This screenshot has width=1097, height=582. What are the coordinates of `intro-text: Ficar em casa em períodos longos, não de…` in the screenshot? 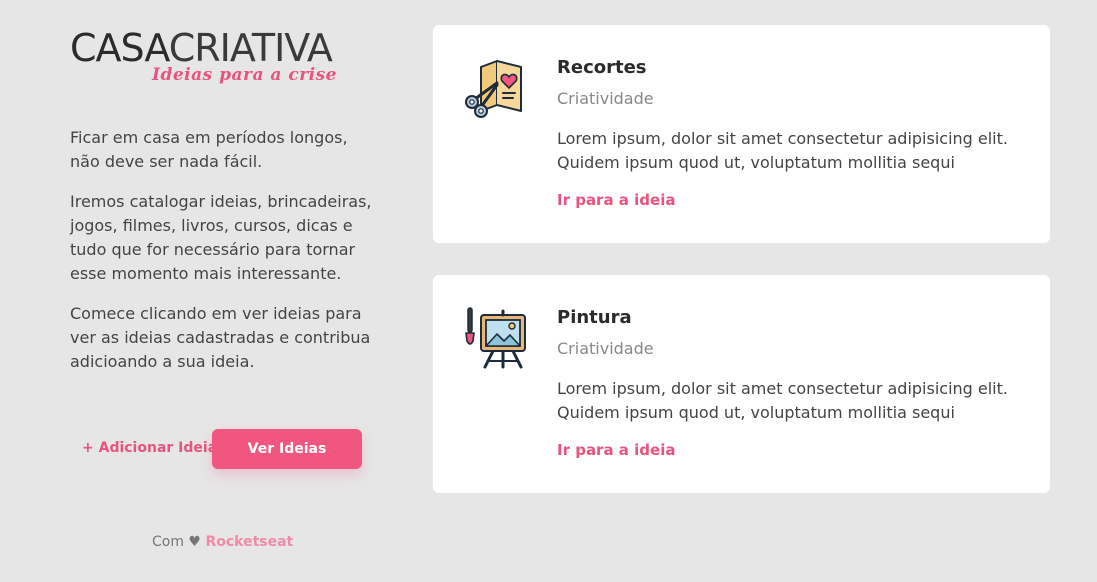 It's located at (225, 250).